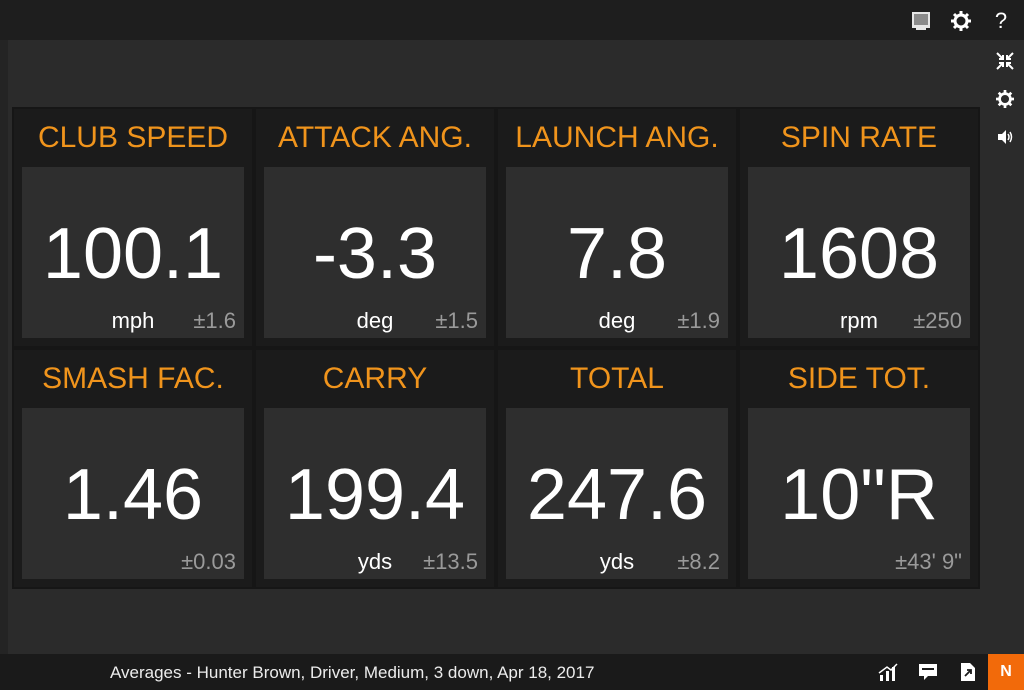  Describe the element at coordinates (888, 672) in the screenshot. I see `chart-icon` at that location.